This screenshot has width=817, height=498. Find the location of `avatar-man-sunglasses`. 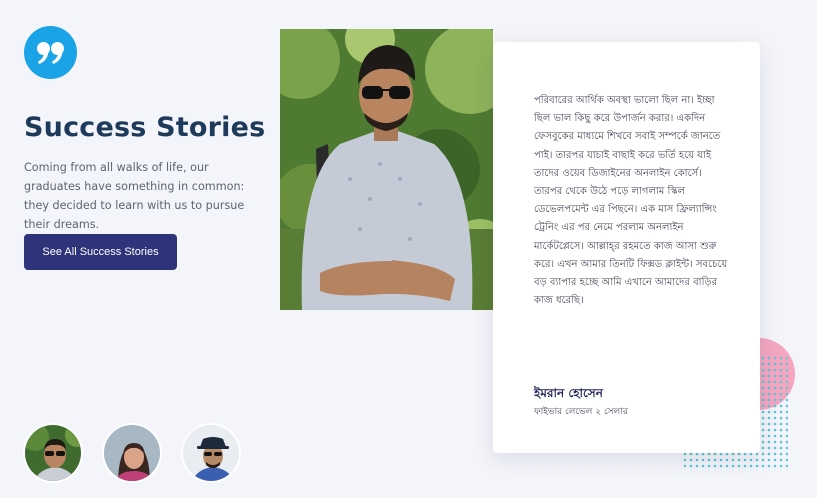

avatar-man-sunglasses is located at coordinates (53, 453).